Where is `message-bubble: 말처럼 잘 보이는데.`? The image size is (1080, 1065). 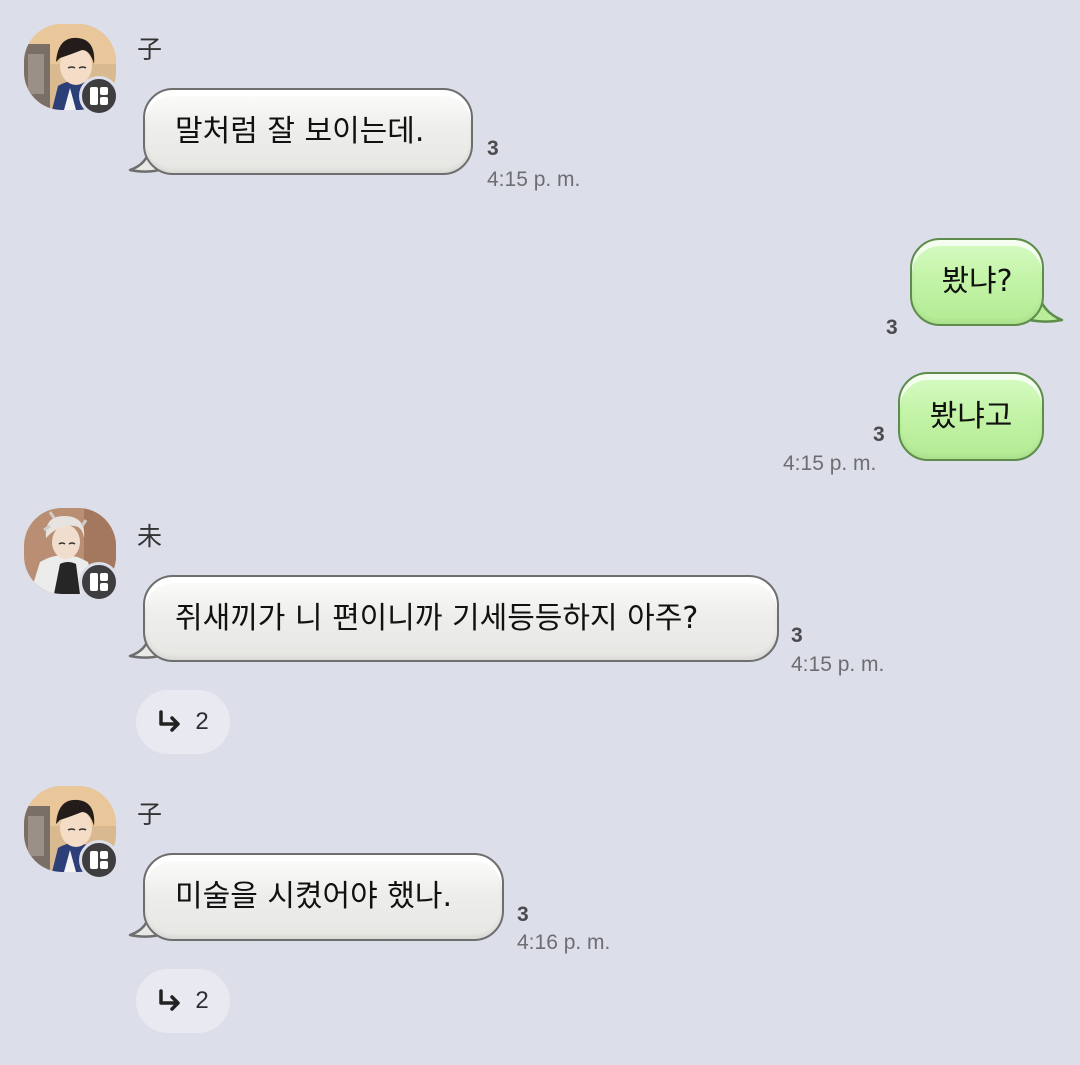
message-bubble: 말처럼 잘 보이는데. is located at coordinates (308, 131).